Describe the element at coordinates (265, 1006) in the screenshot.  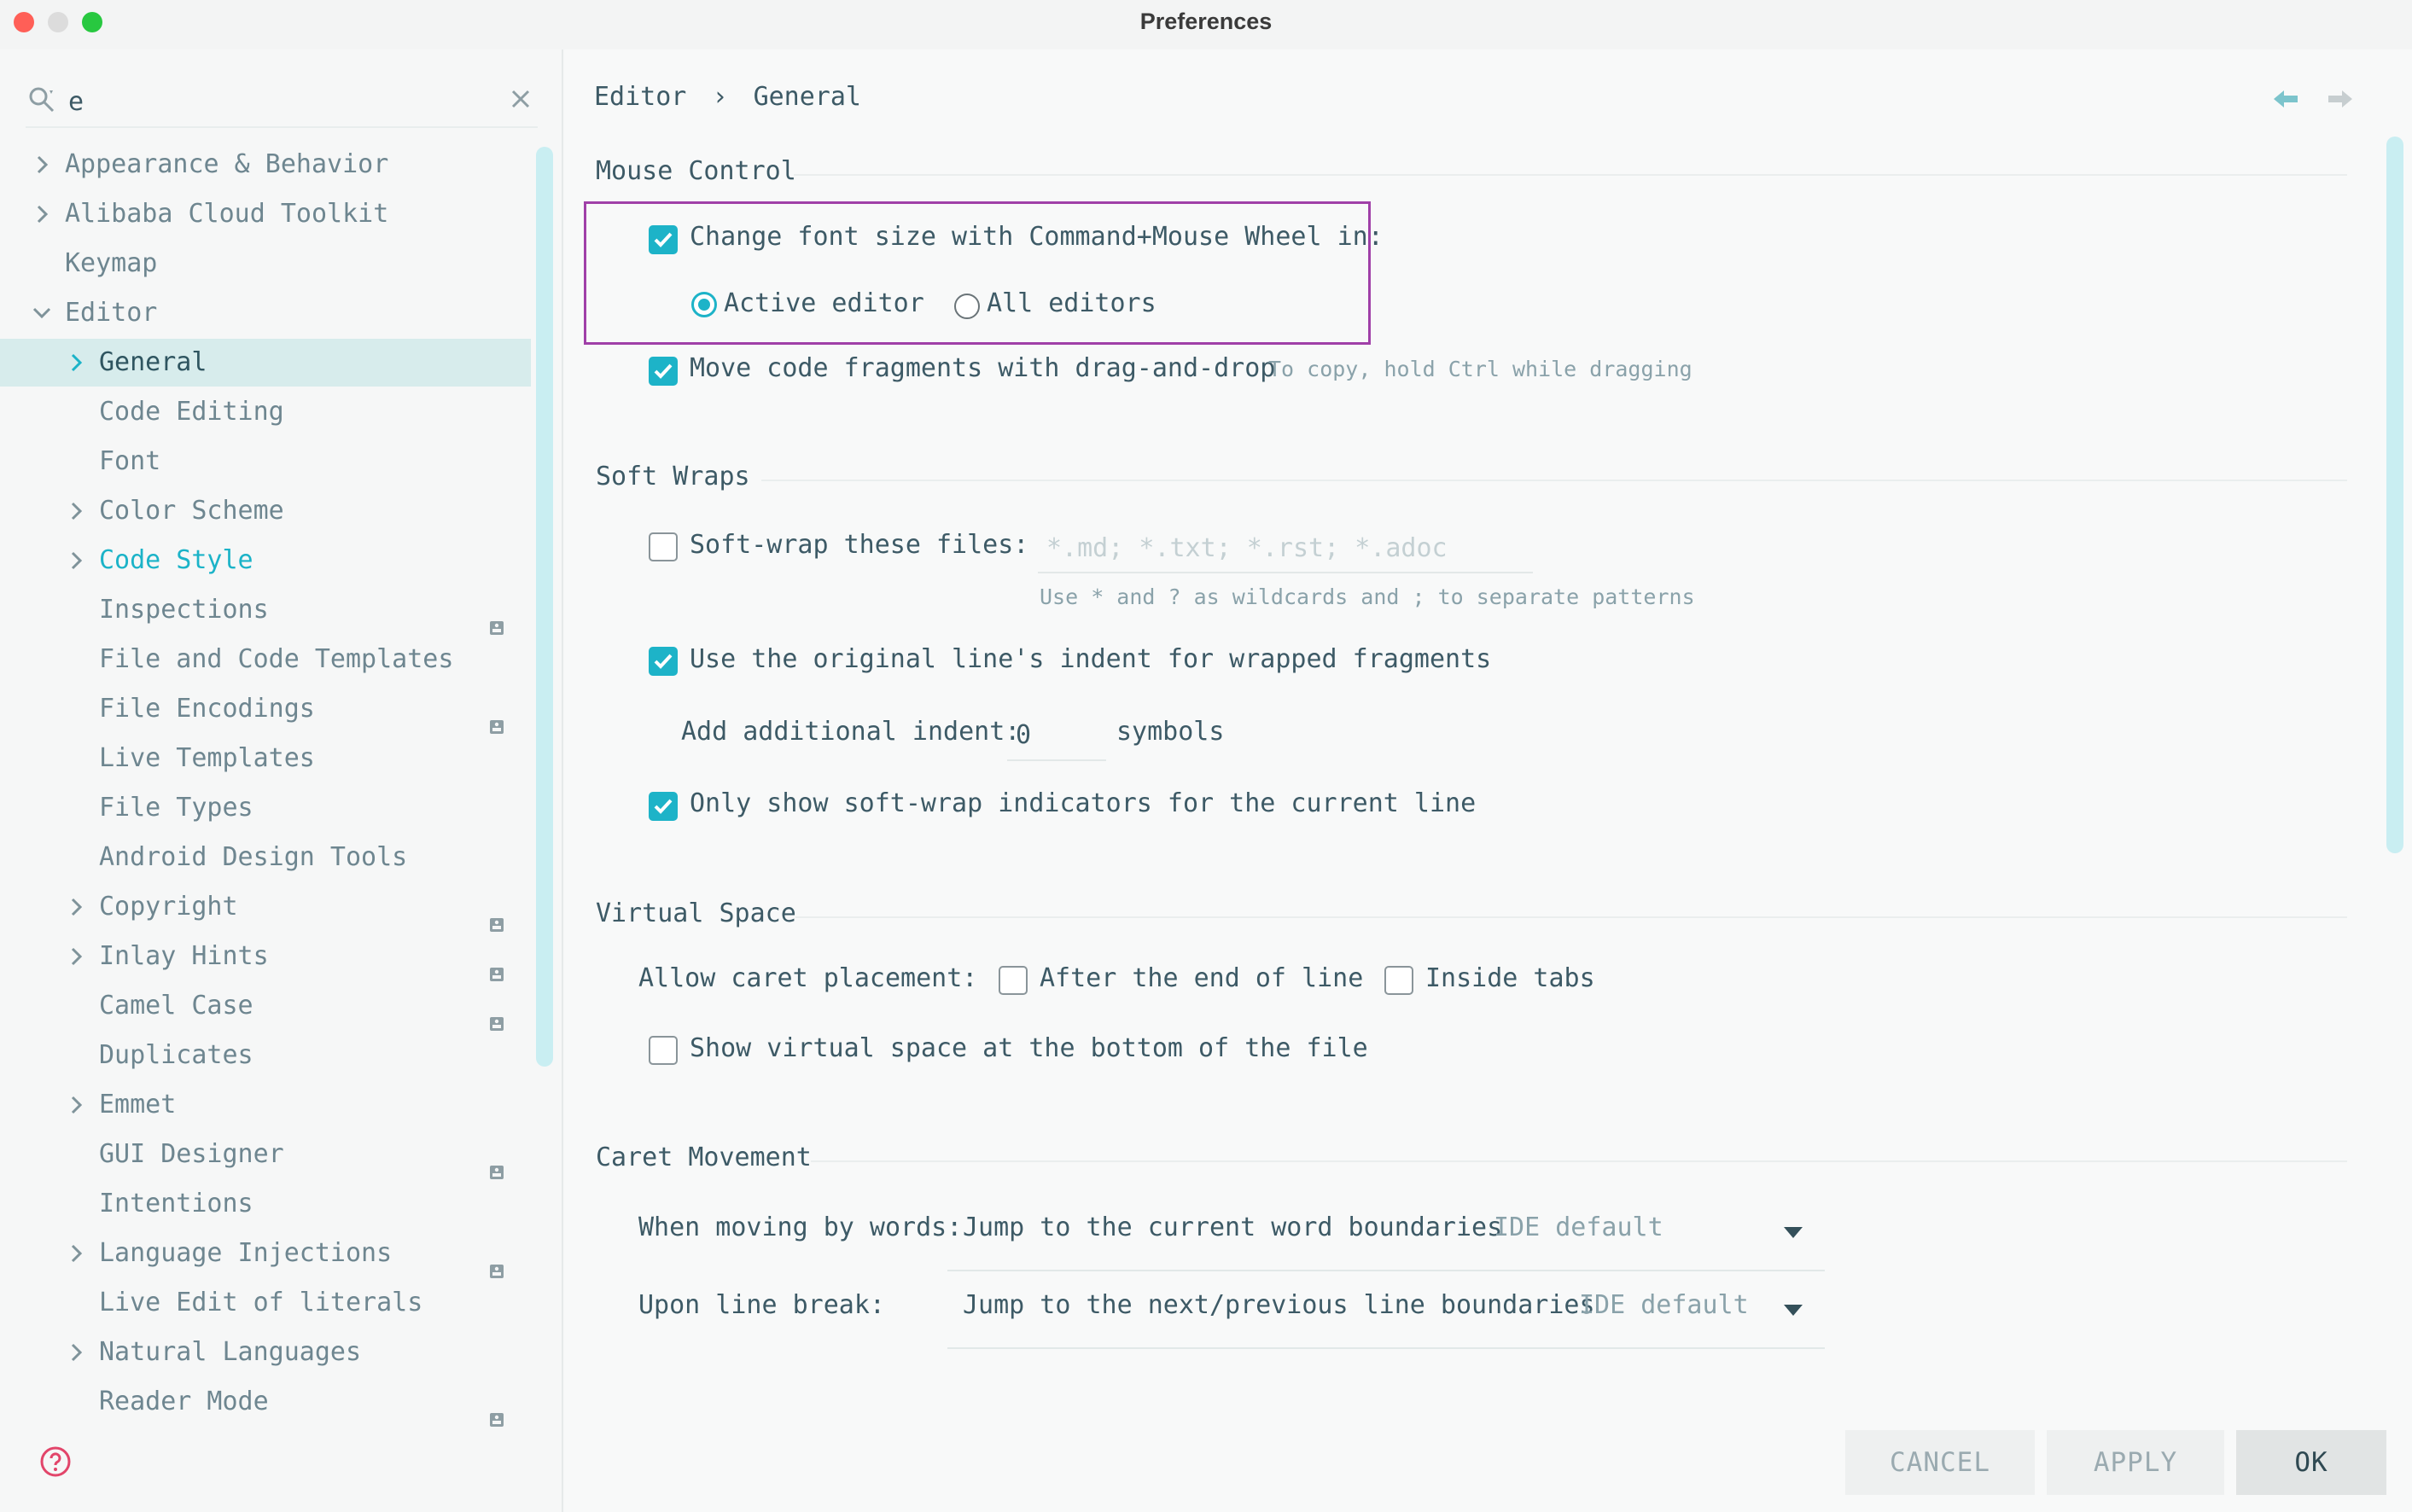
I see `sidebar-item: Camel Case` at that location.